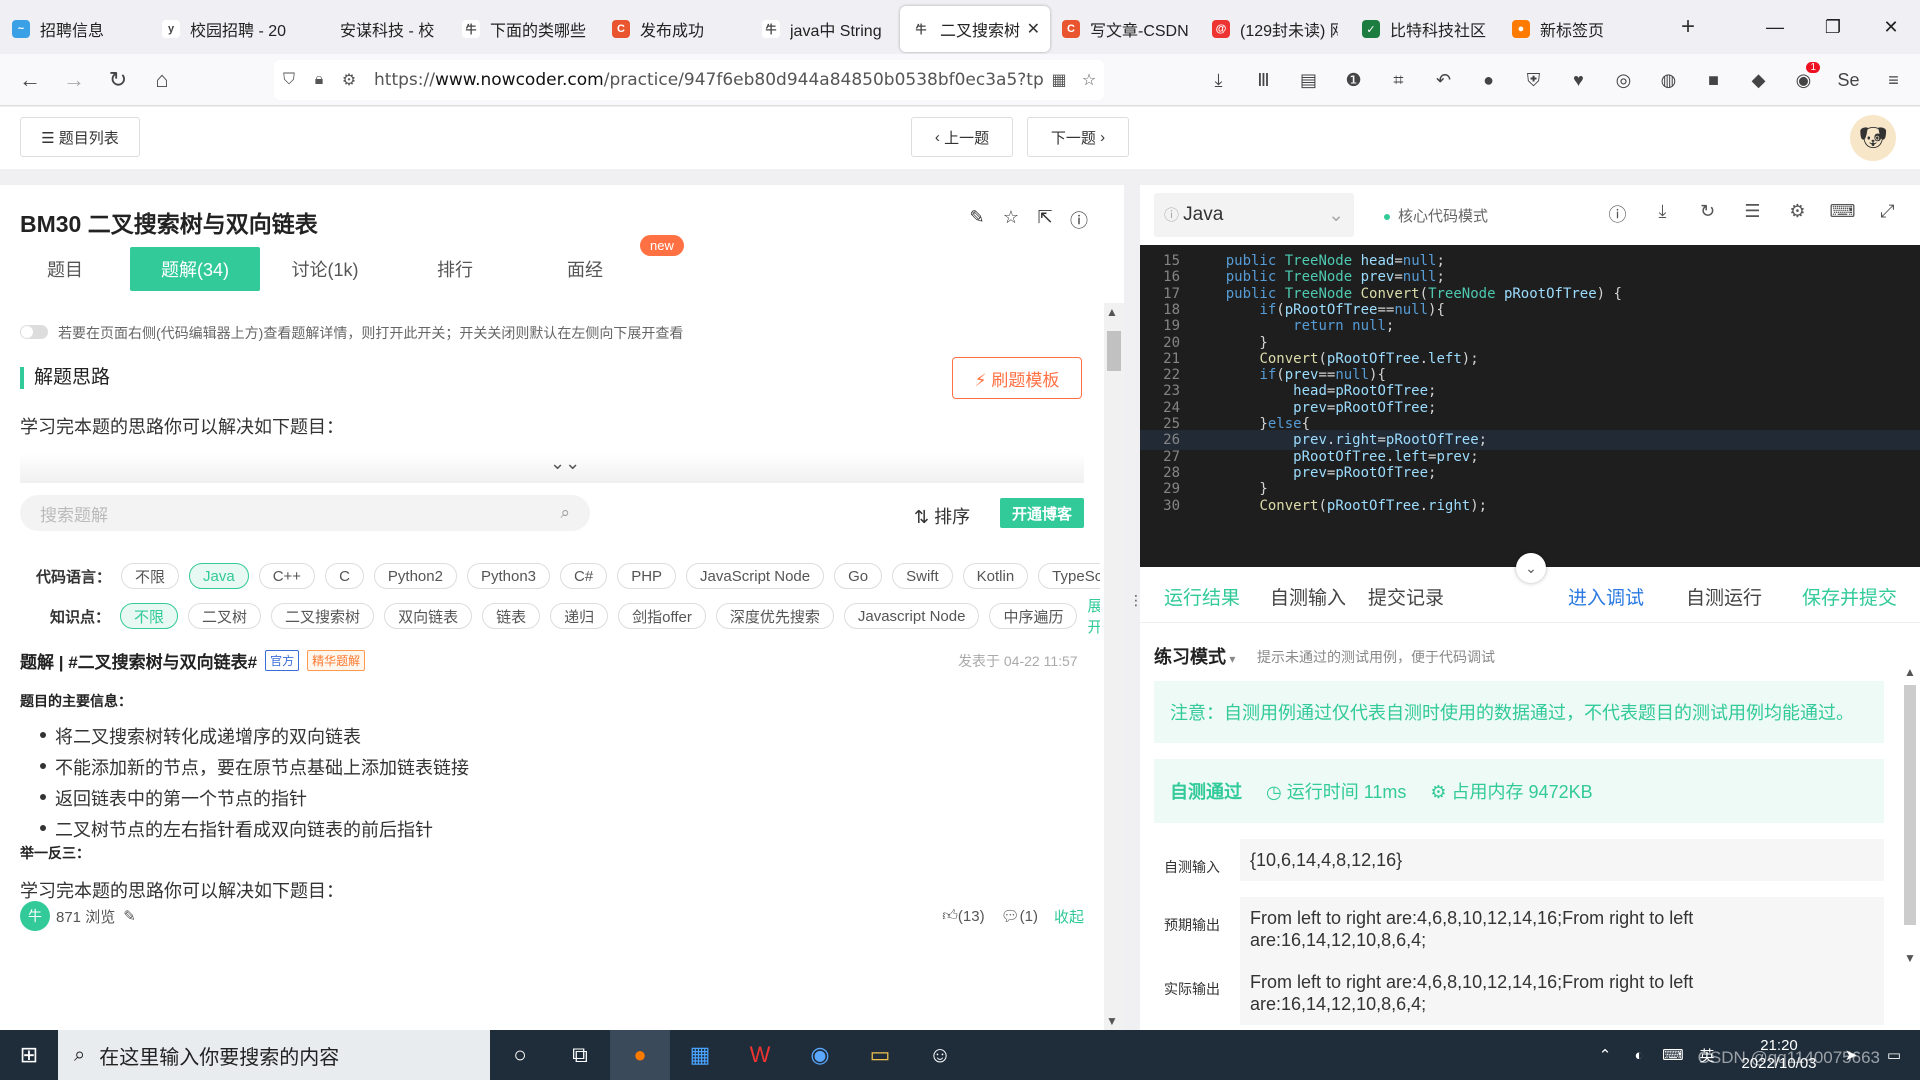  I want to click on browser-tab: 牛二叉搜索树 ✕, so click(975, 29).